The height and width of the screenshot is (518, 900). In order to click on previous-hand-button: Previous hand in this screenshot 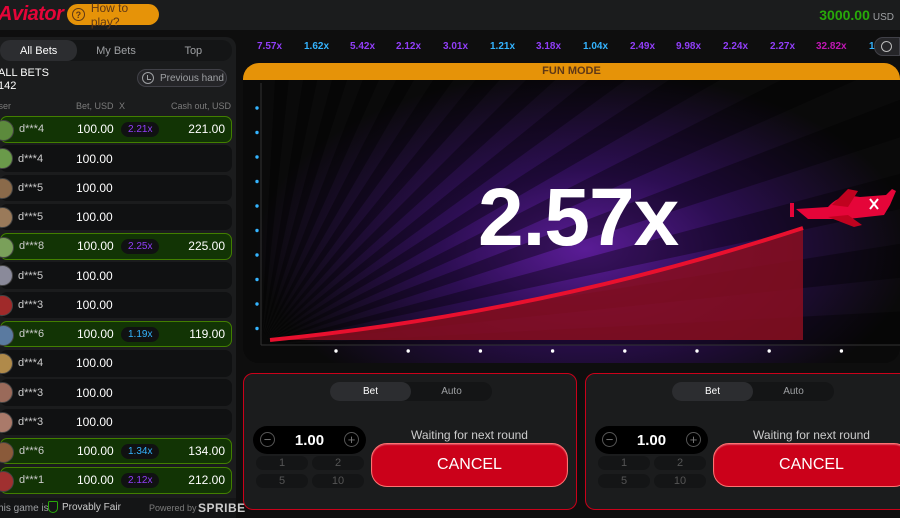, I will do `click(182, 78)`.